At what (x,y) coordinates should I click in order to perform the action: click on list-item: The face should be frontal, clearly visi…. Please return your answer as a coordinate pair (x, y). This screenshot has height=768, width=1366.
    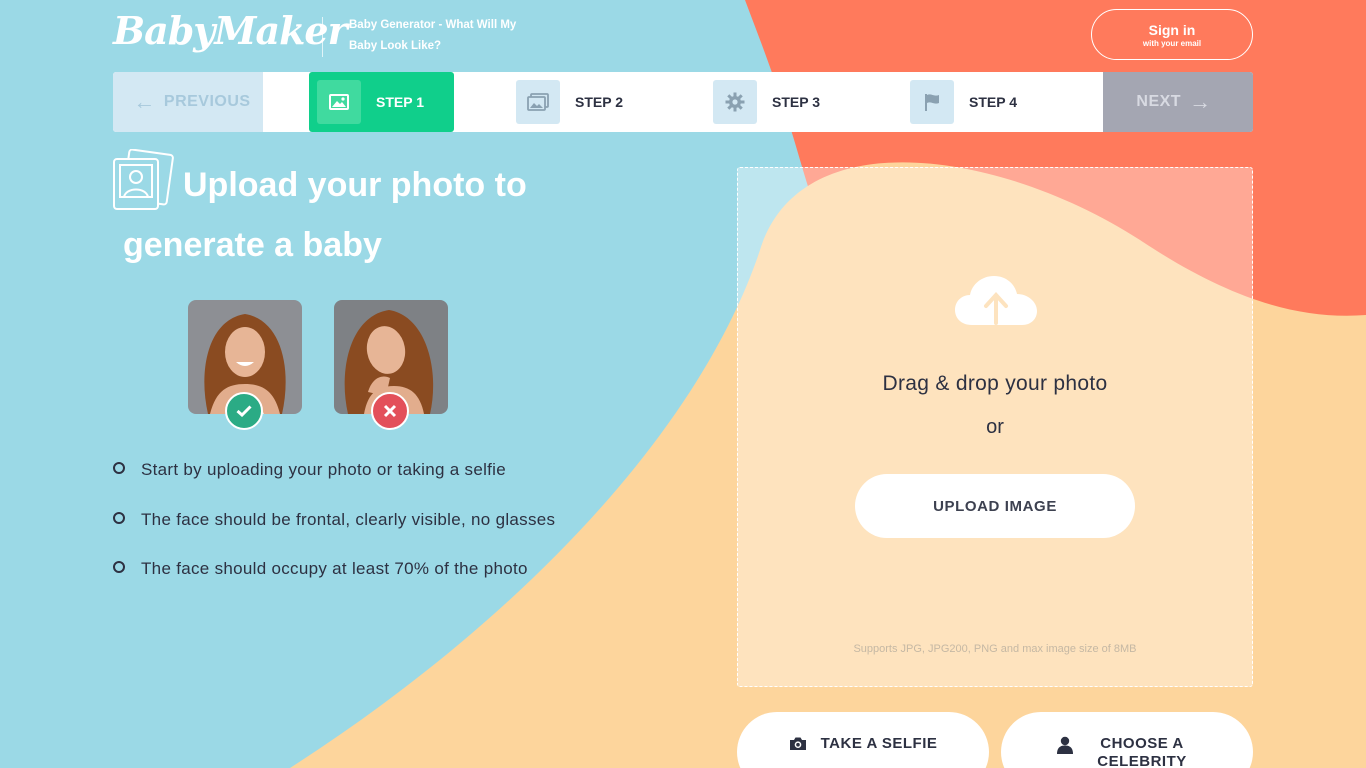
    Looking at the image, I should click on (393, 533).